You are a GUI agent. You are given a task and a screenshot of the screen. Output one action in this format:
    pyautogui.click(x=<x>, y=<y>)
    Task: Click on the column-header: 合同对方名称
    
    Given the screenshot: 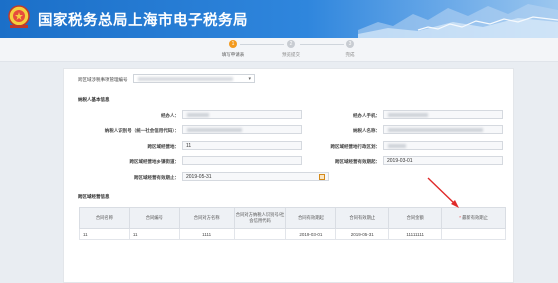 What is the action you would take?
    pyautogui.click(x=206, y=218)
    